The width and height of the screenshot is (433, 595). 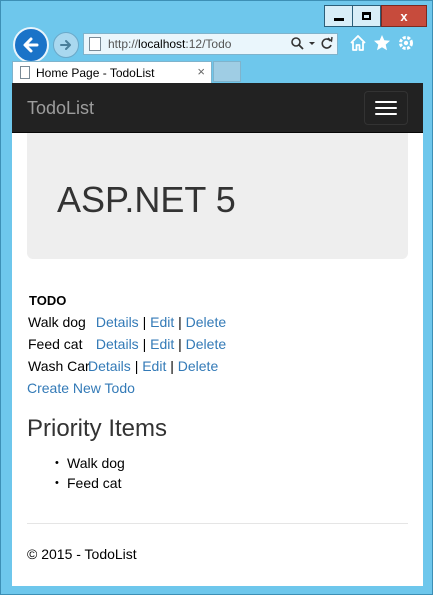 I want to click on home-icon, so click(x=358, y=43).